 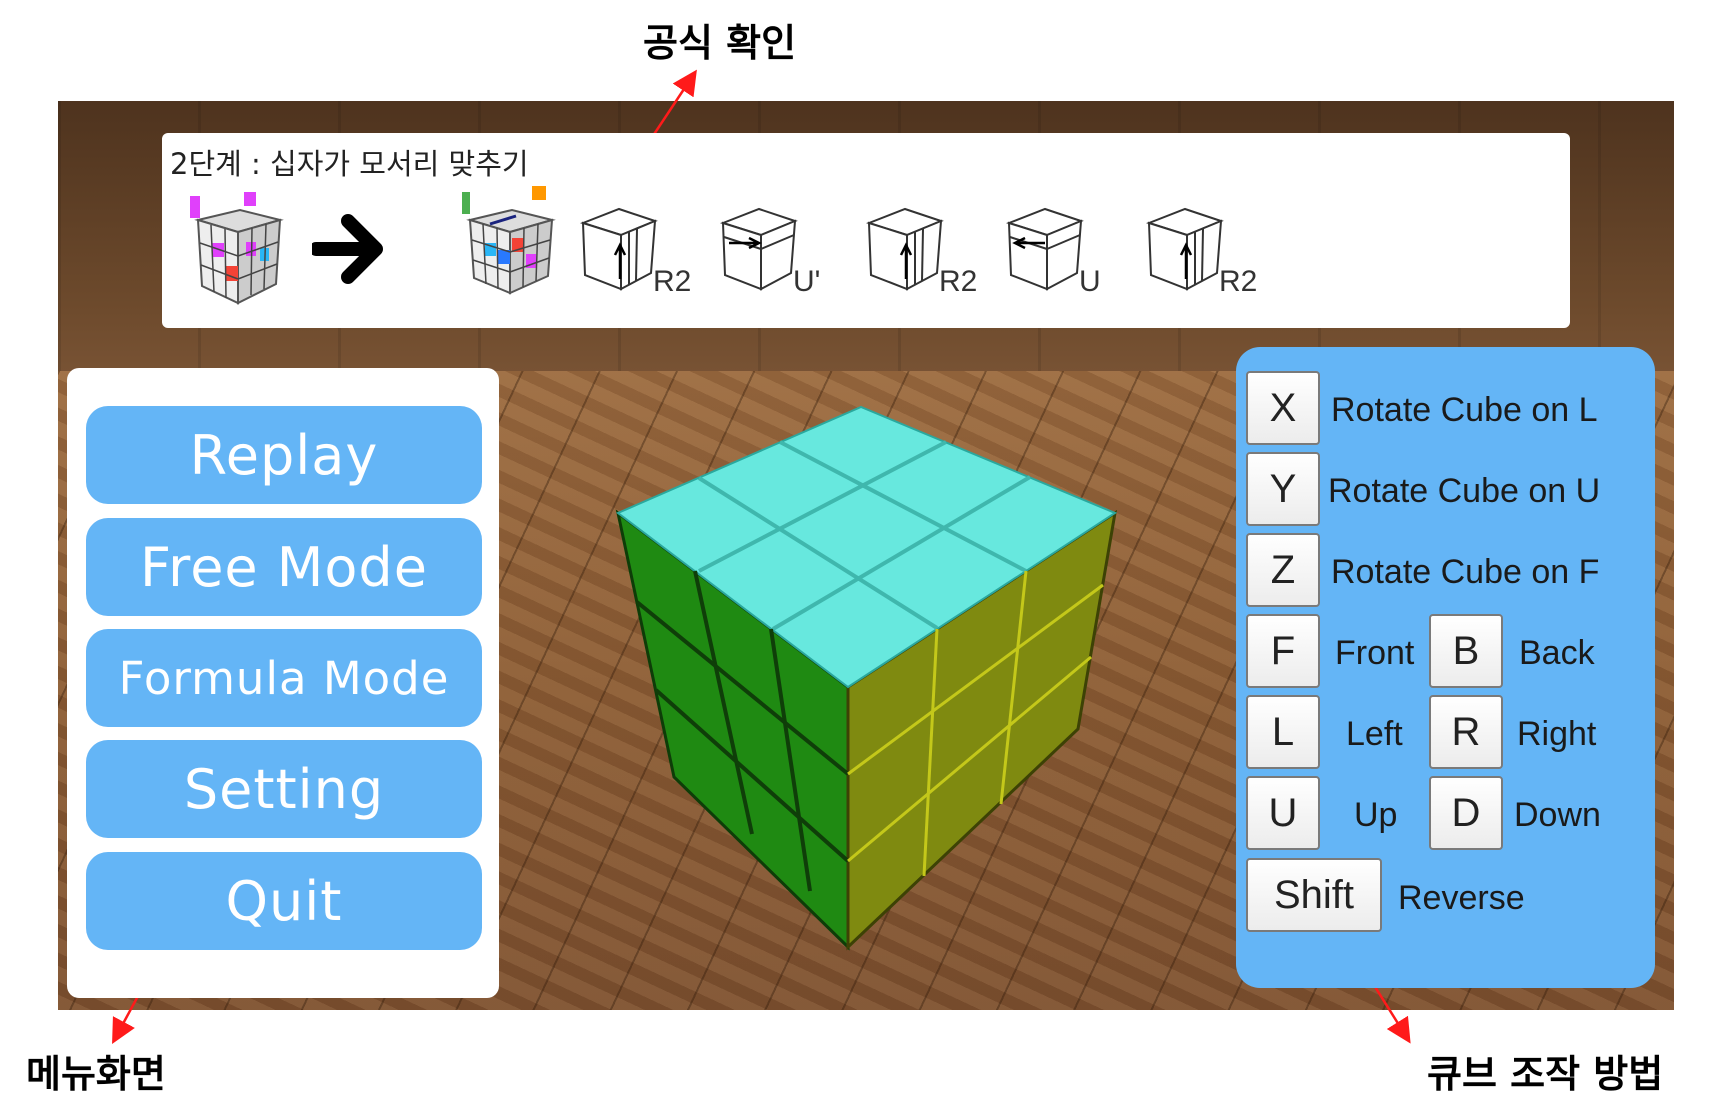 I want to click on formula-step: U, so click(x=1070, y=258).